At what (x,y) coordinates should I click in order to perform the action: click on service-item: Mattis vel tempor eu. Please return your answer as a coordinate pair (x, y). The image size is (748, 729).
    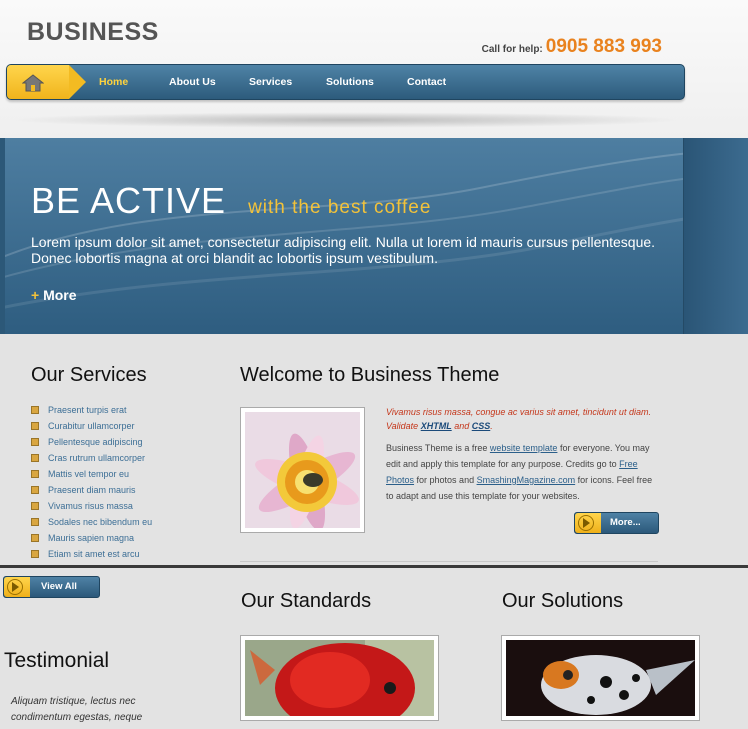
    Looking at the image, I should click on (91, 474).